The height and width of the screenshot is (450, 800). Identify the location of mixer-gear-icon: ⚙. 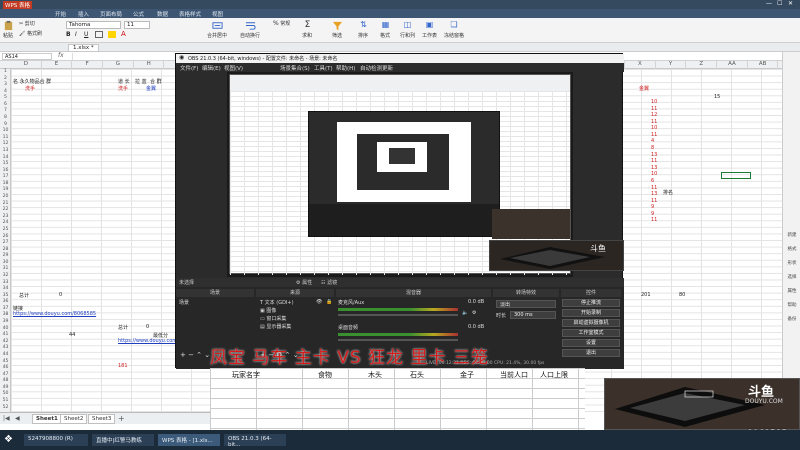
(474, 313).